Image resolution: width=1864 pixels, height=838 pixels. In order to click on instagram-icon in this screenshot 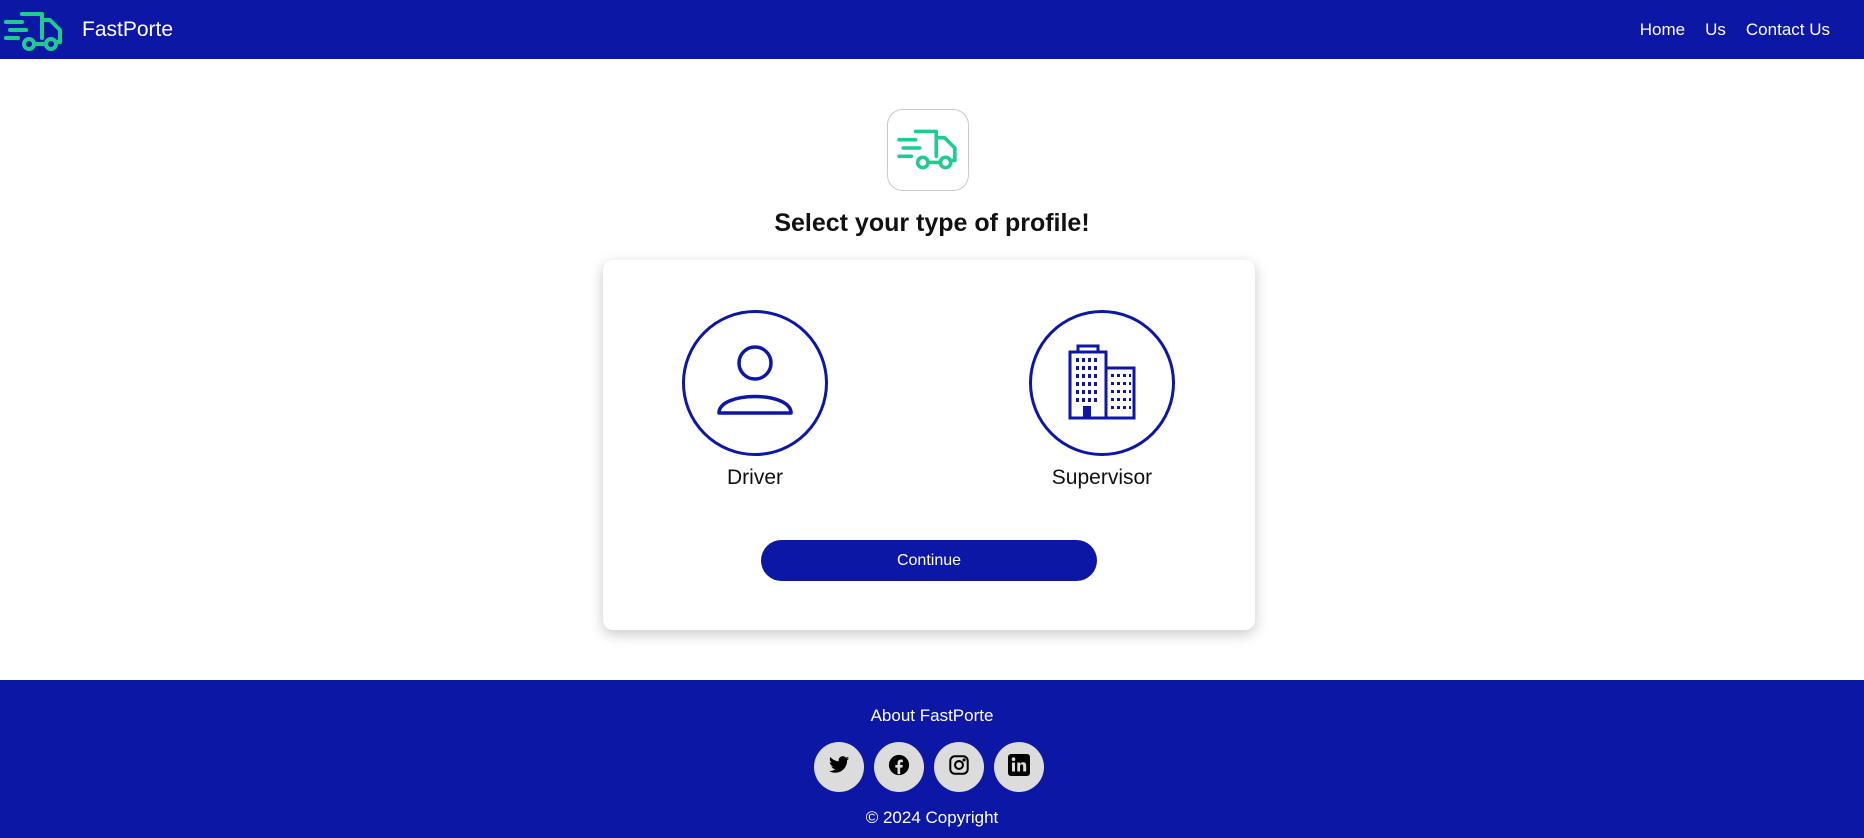, I will do `click(959, 767)`.